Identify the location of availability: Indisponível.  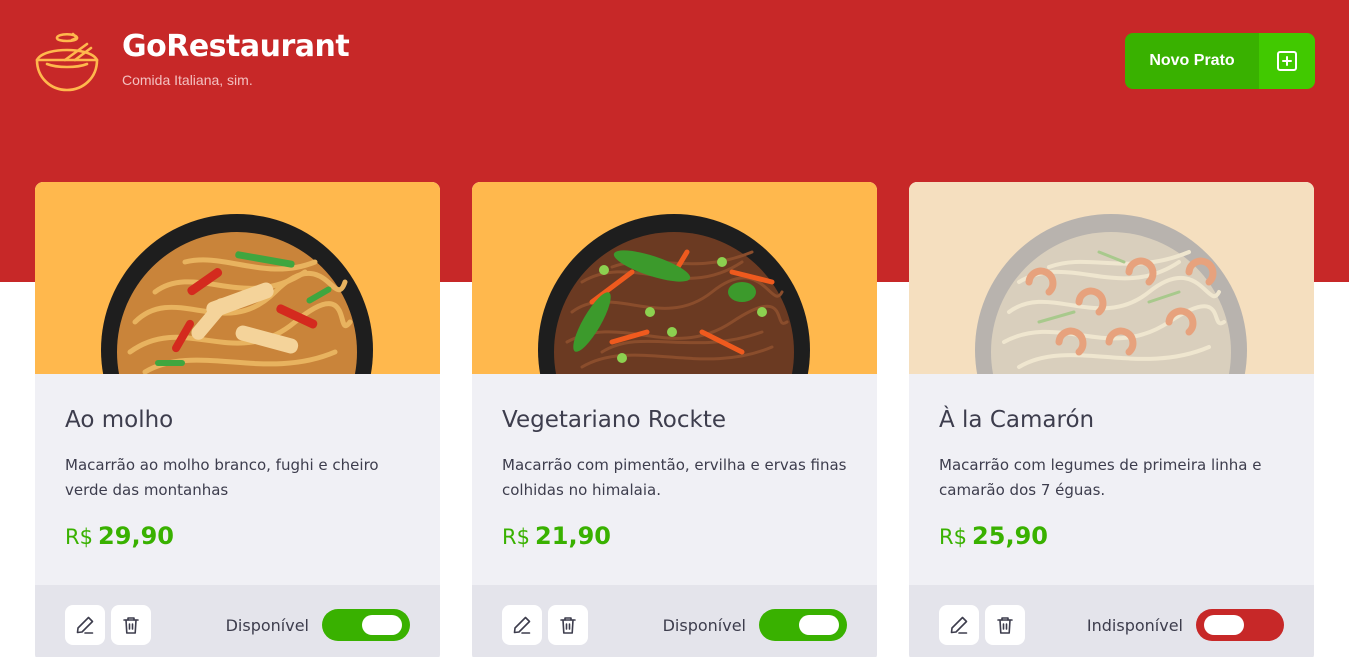
(1185, 625).